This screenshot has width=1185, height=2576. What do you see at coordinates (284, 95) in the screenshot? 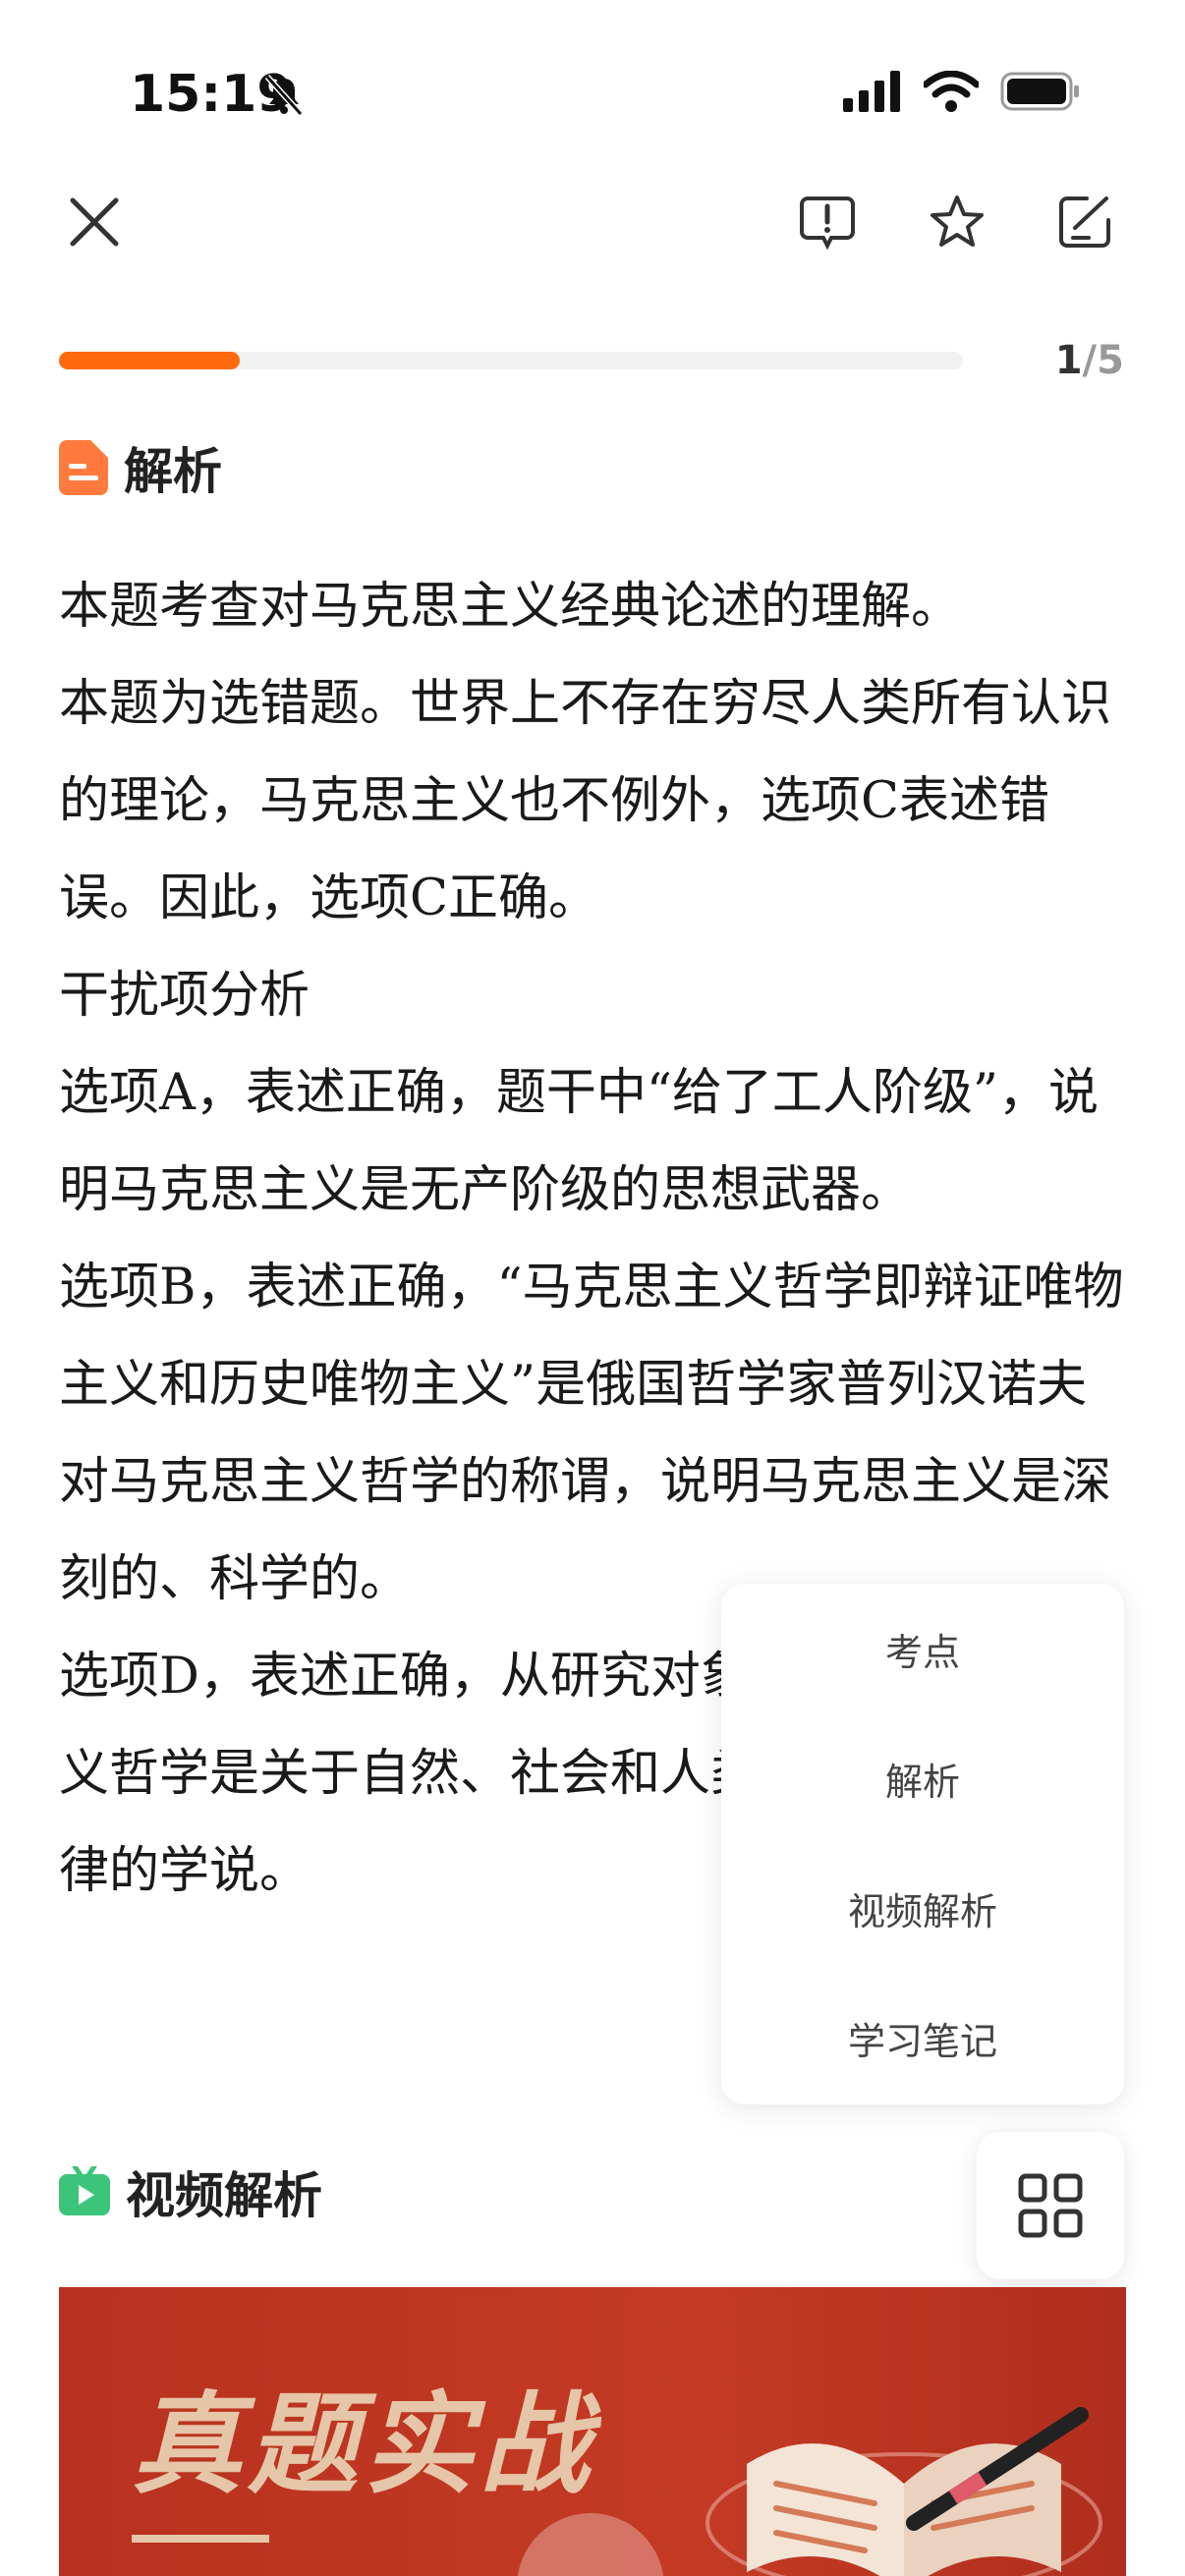
I see `mute-bell-icon` at bounding box center [284, 95].